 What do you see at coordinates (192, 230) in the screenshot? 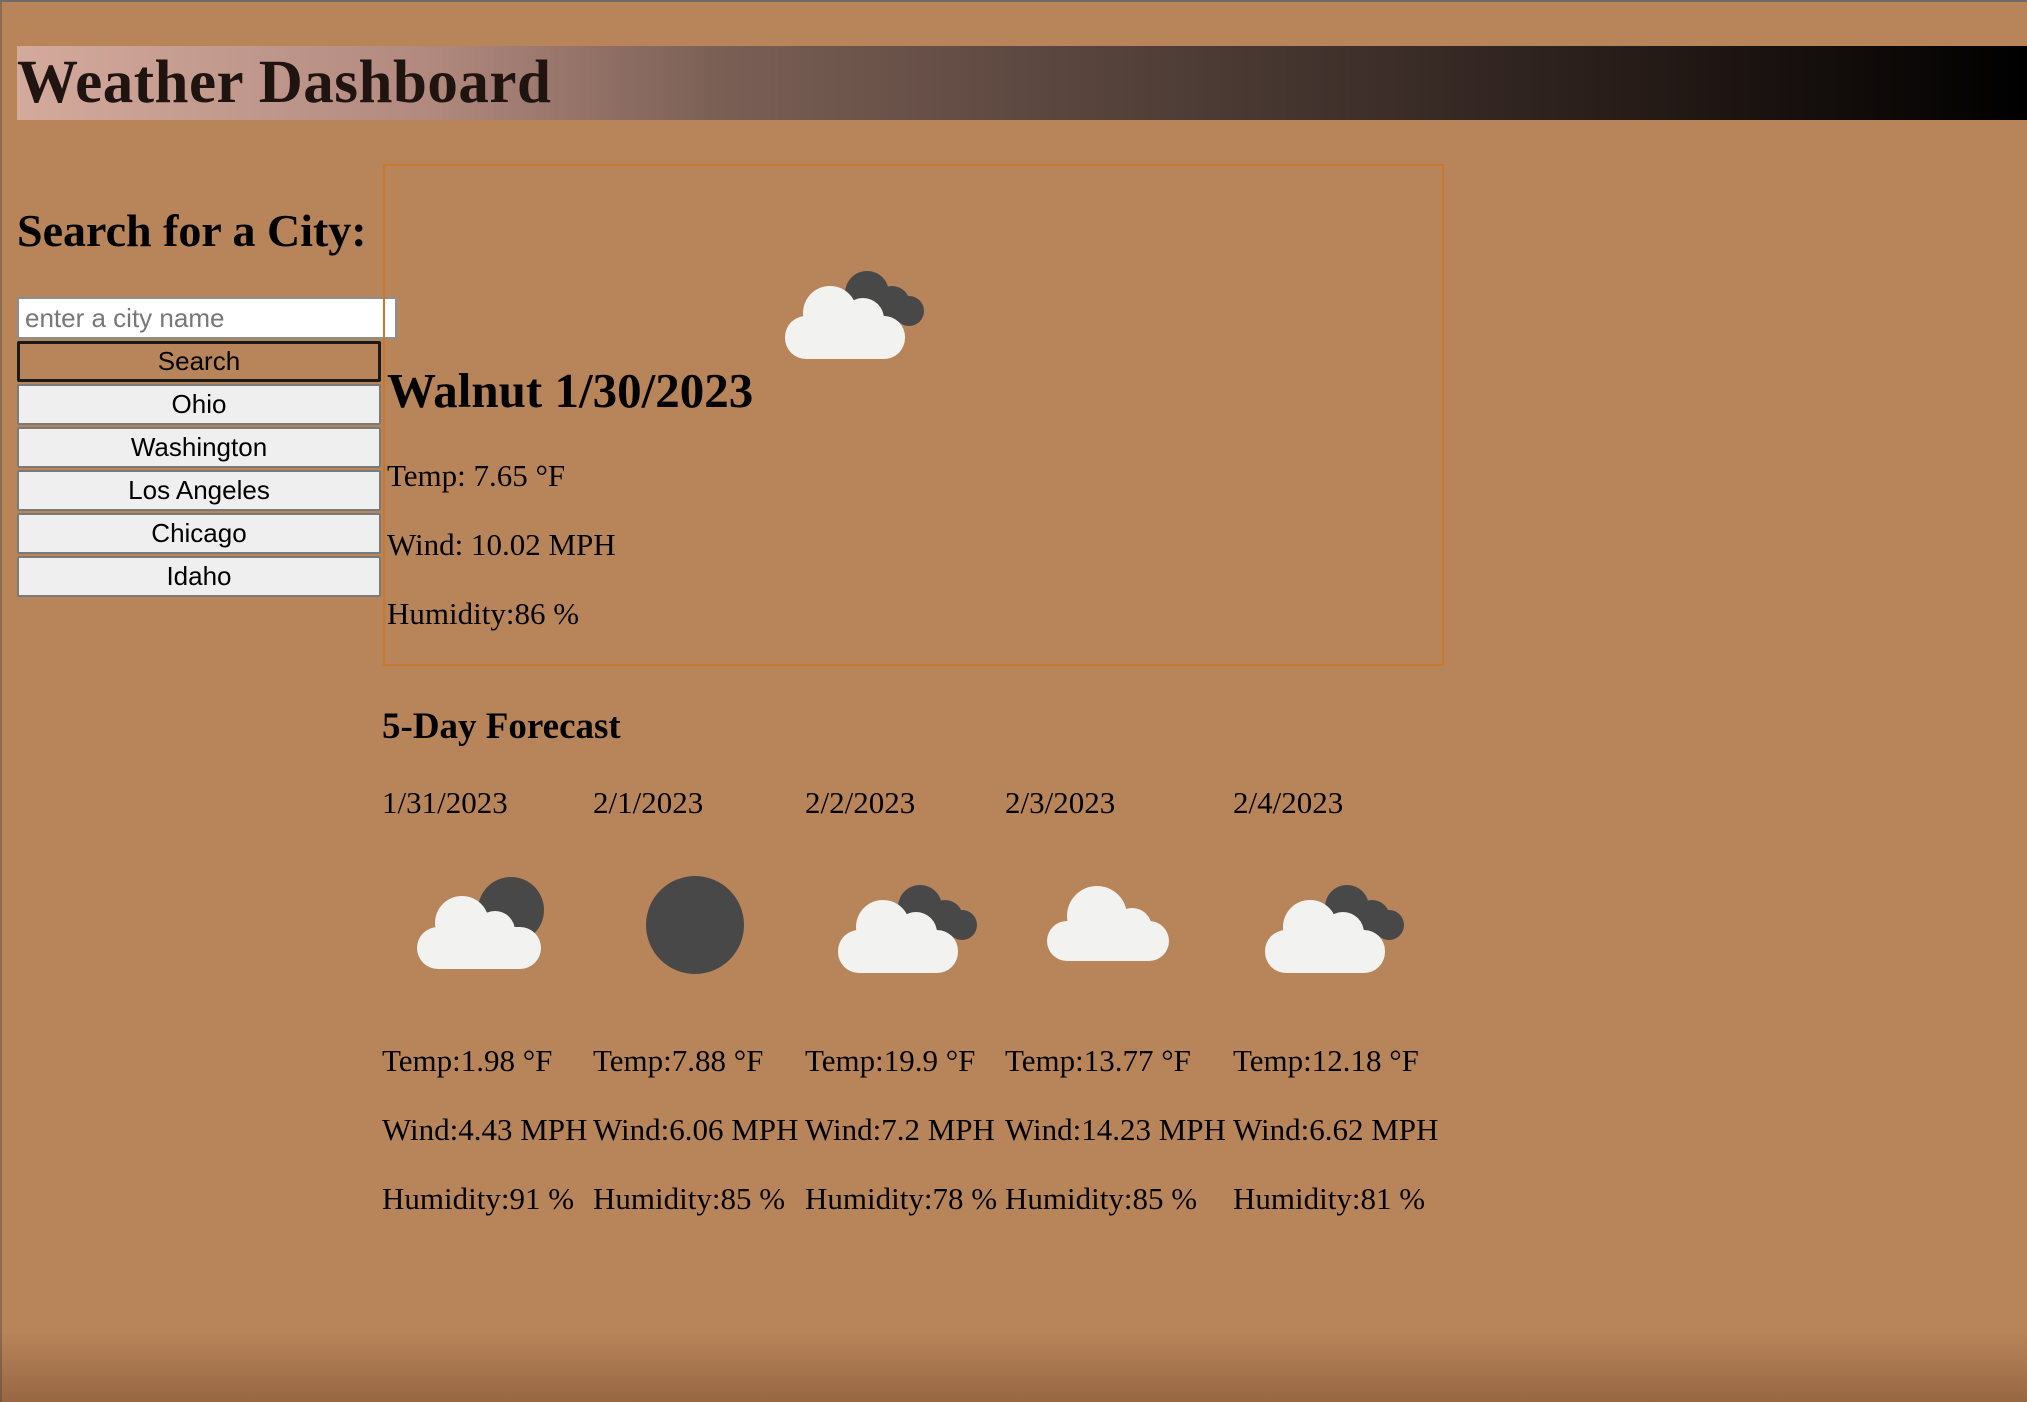
I see `search-heading: Search for a City:` at bounding box center [192, 230].